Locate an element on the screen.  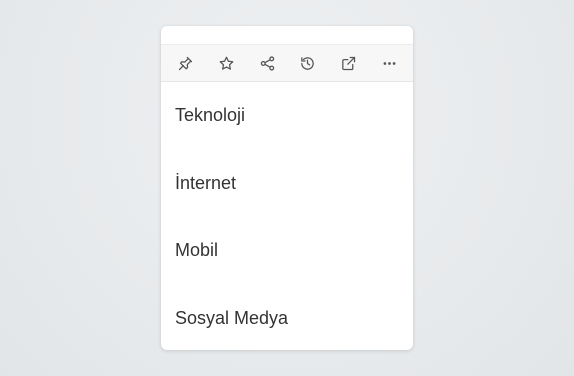
star-icon is located at coordinates (226, 63).